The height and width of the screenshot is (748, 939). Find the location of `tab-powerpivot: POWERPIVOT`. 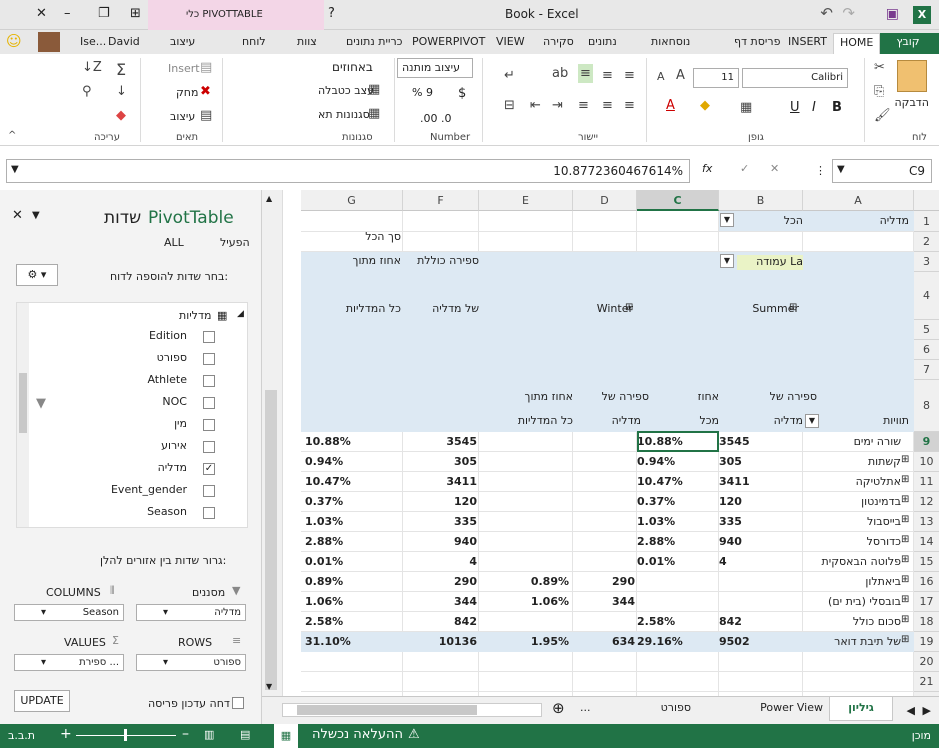

tab-powerpivot: POWERPIVOT is located at coordinates (448, 43).